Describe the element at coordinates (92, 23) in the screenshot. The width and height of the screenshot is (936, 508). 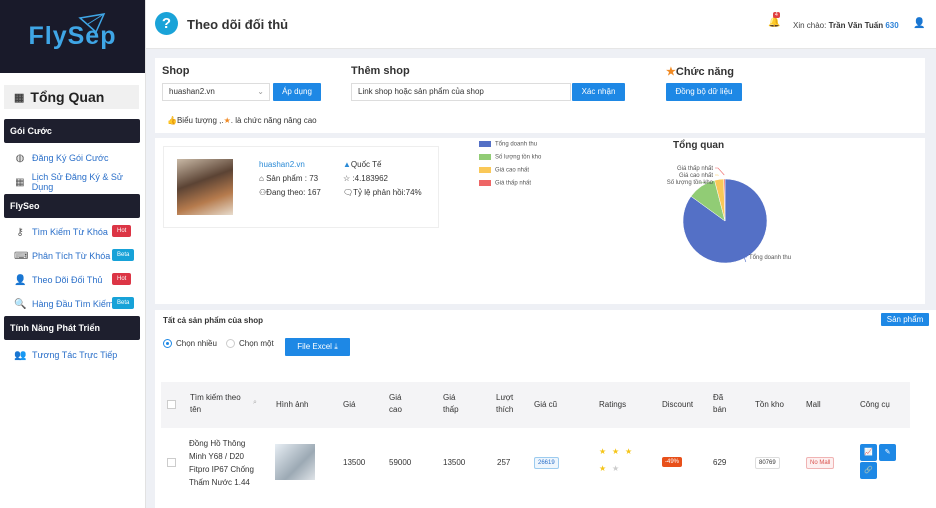
I see `kite-icon` at that location.